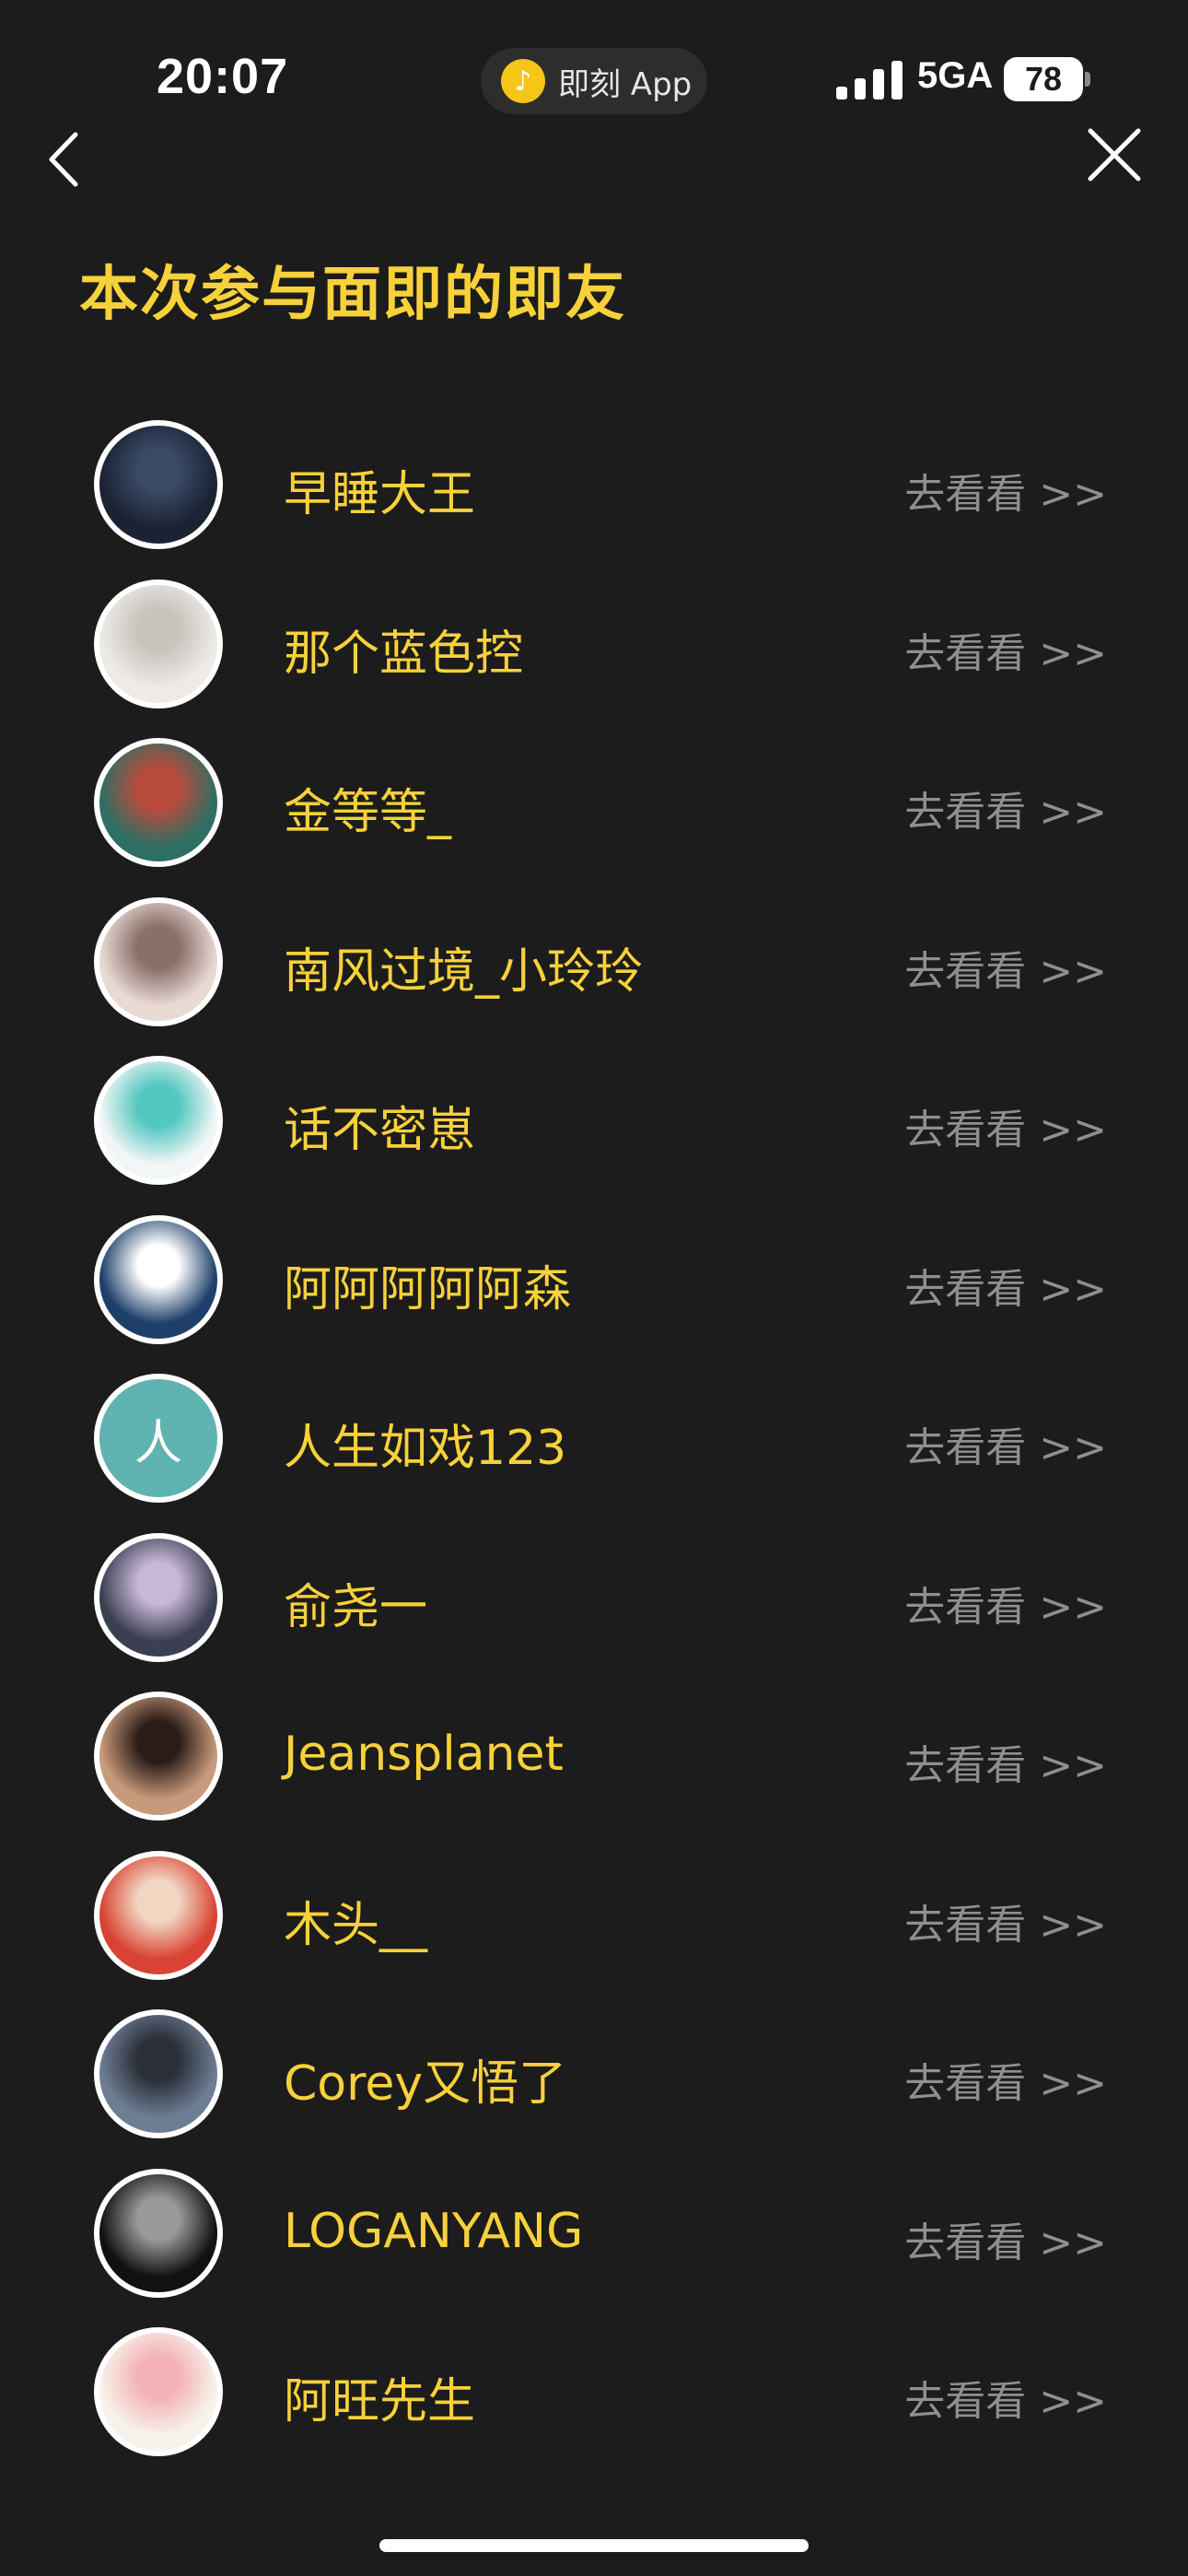 This screenshot has width=1188, height=2576. Describe the element at coordinates (379, 1125) in the screenshot. I see `friend-name: 话不密崽` at that location.